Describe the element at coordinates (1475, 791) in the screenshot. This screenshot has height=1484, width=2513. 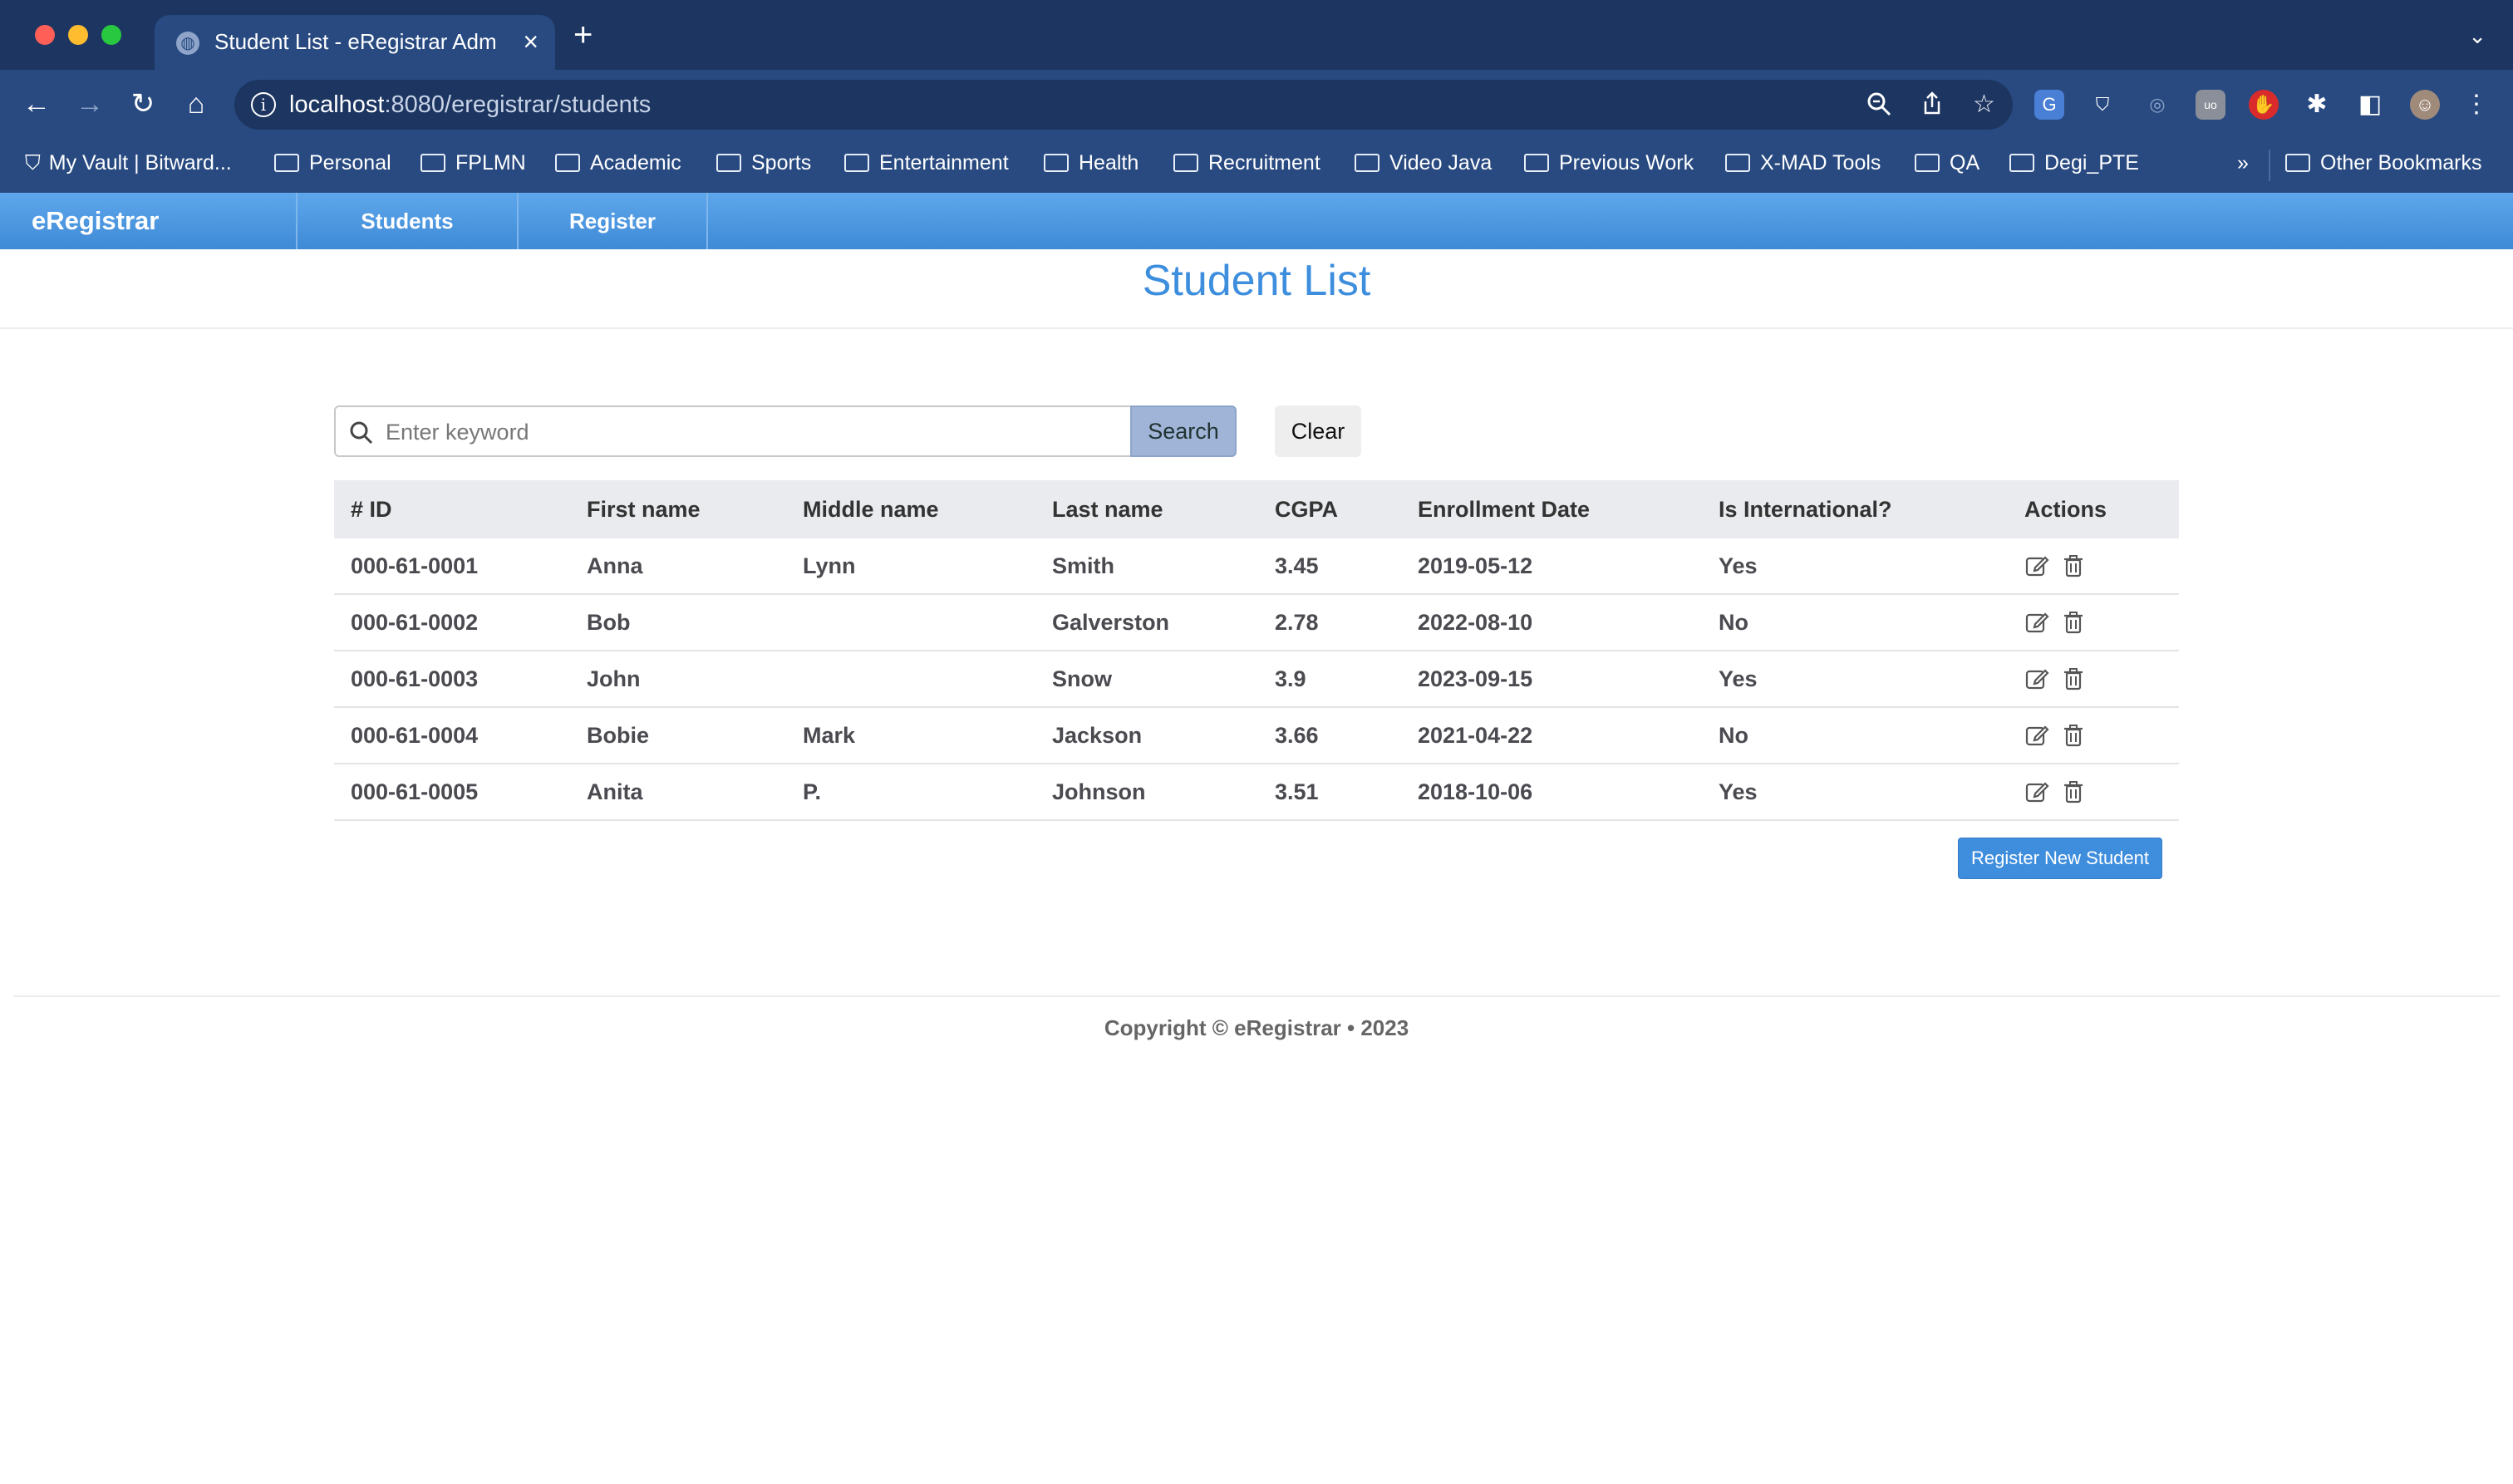
I see `cell-enrollment-date: 2018-10-06` at that location.